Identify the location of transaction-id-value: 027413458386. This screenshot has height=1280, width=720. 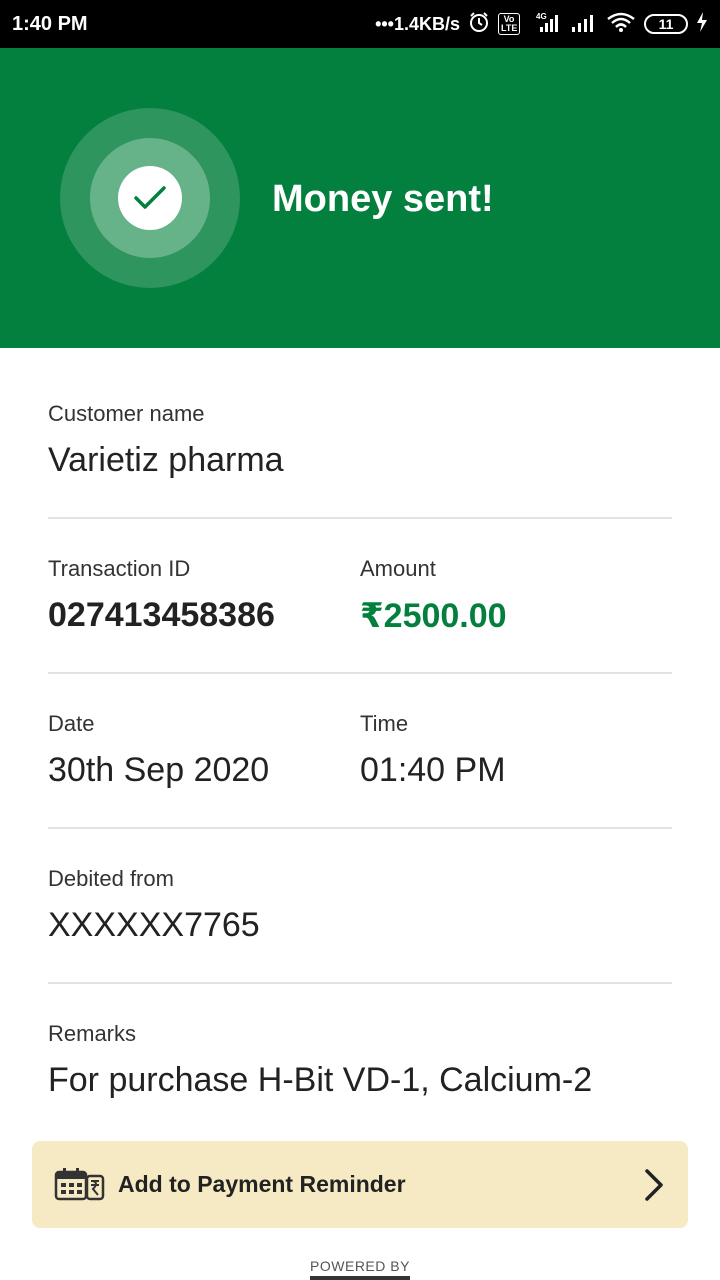
(161, 615).